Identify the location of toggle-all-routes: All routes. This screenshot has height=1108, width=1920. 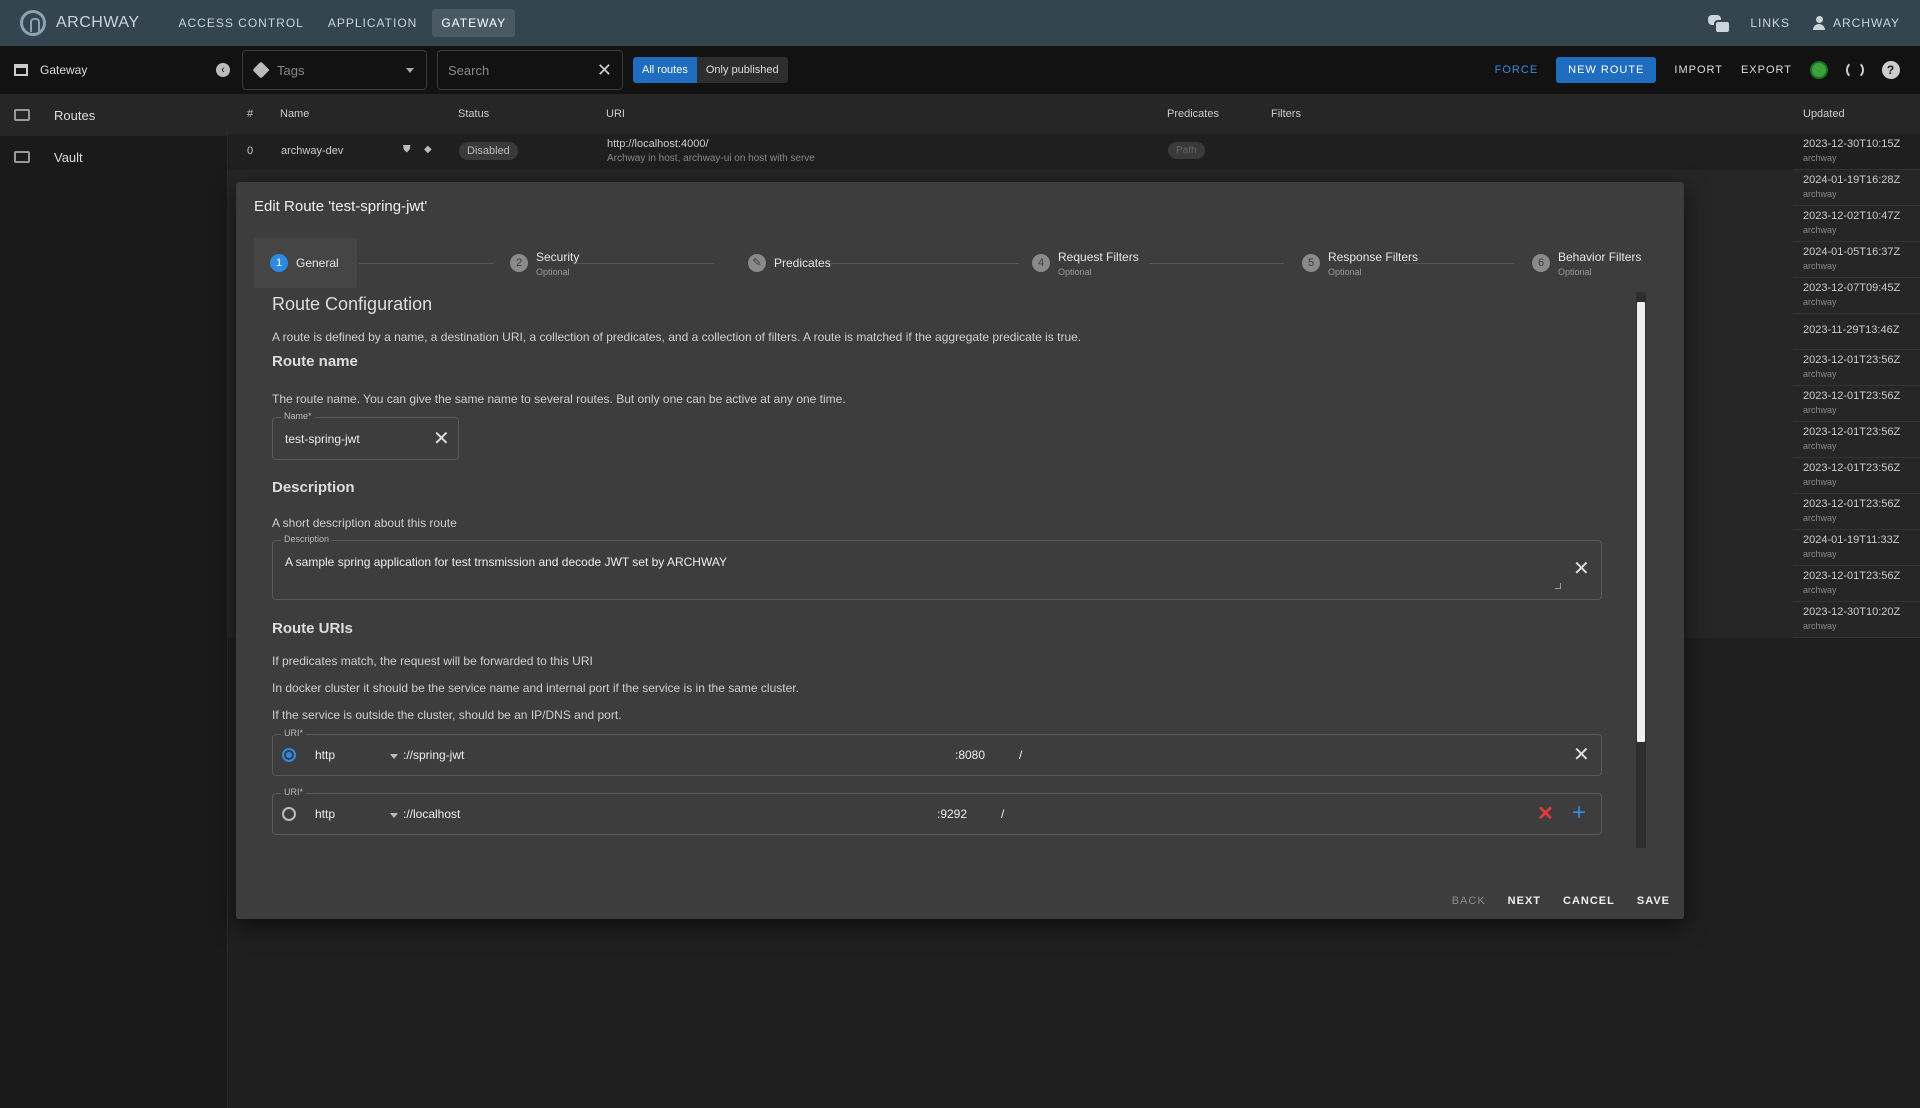
(665, 70).